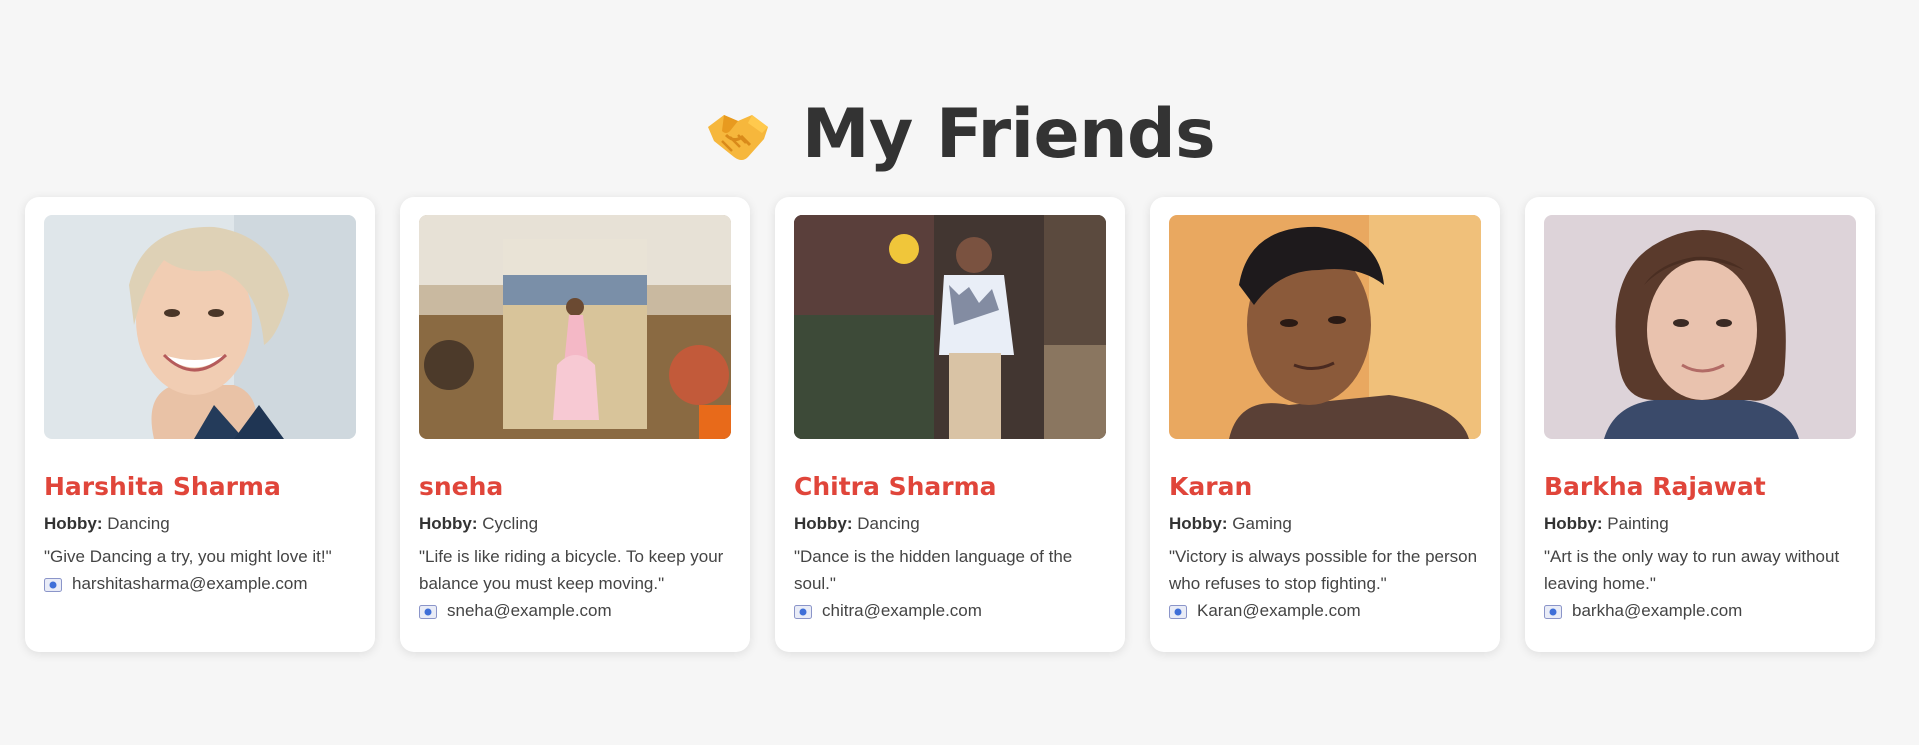 Image resolution: width=1919 pixels, height=745 pixels. I want to click on friend-email: chitra@example.com, so click(950, 611).